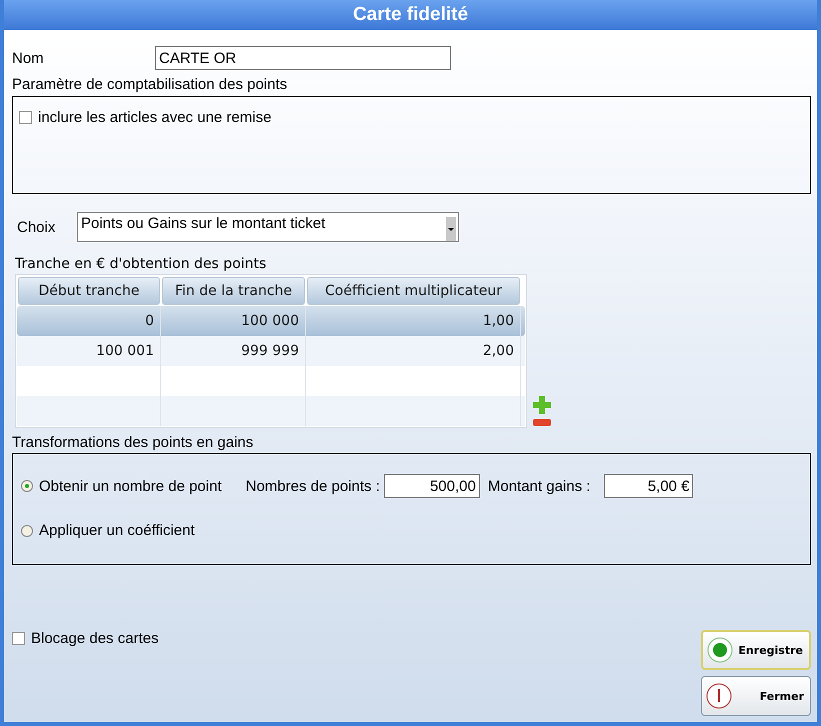  I want to click on column-header: Fin de la tranche, so click(233, 291).